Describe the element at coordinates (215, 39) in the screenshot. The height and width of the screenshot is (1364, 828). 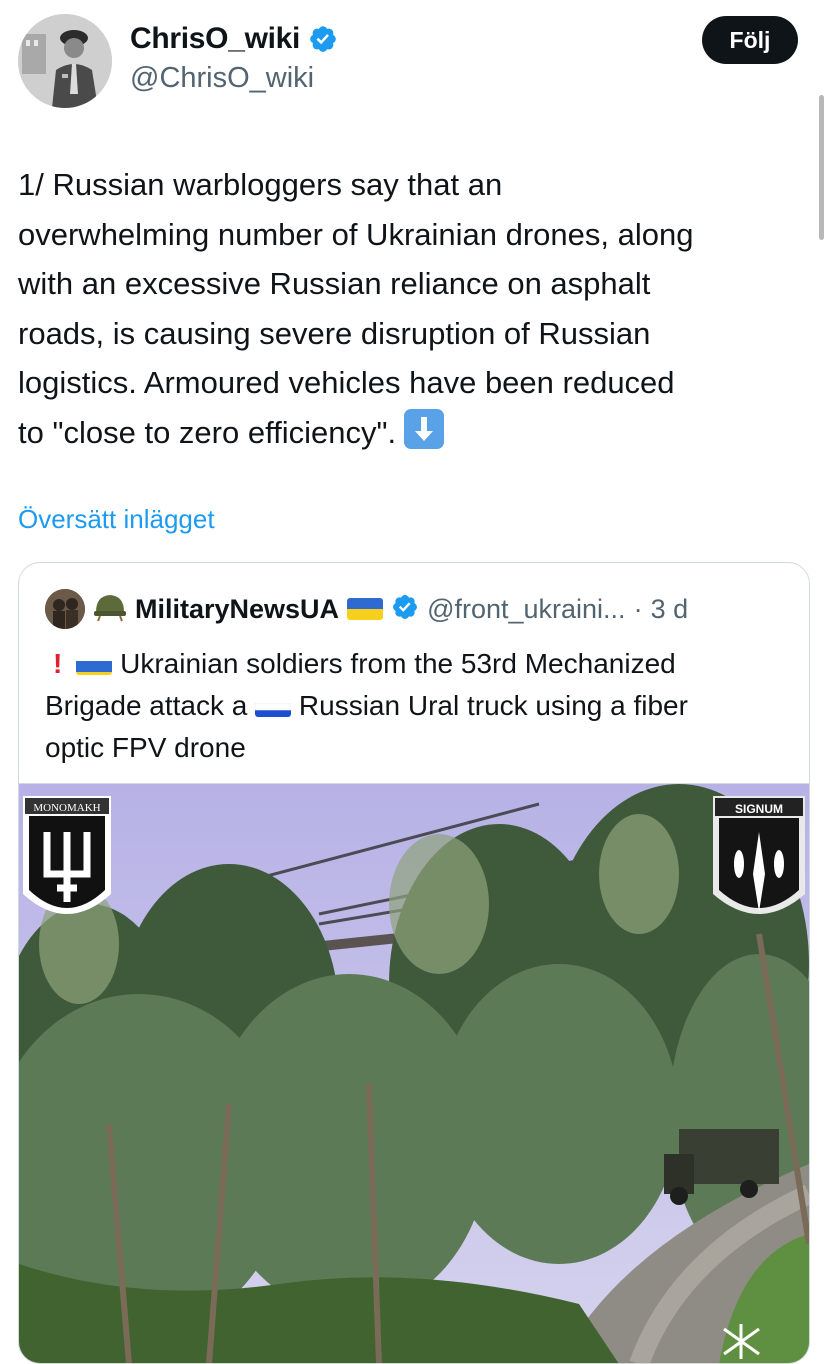
I see `author-display-name: ChrisO_wiki` at that location.